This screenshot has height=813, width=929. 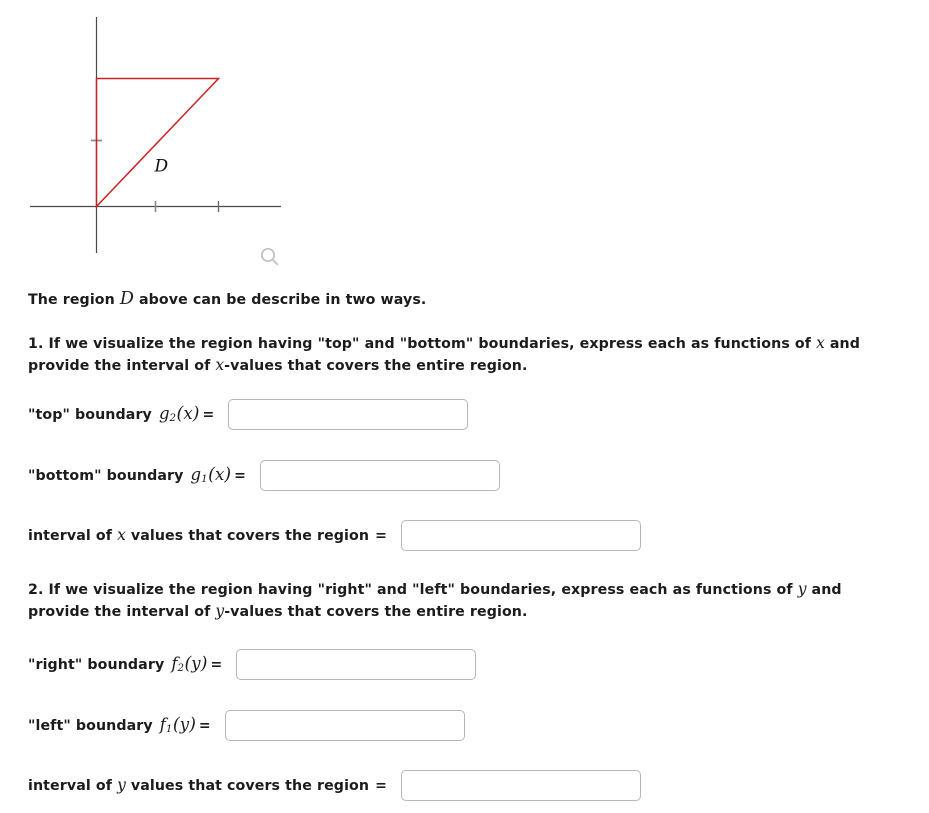 I want to click on q1-math-x2: x, so click(x=220, y=365).